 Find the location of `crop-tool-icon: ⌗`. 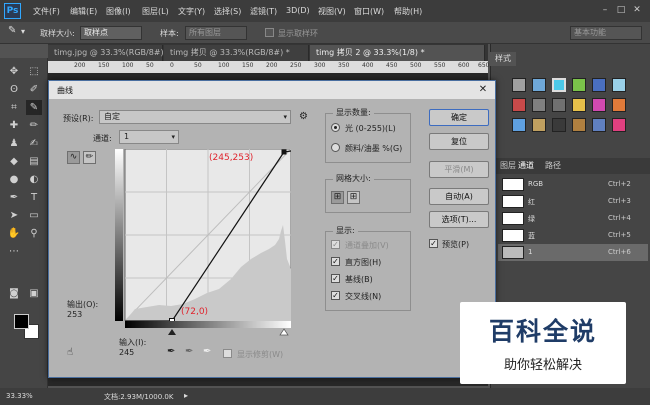

crop-tool-icon: ⌗ is located at coordinates (14, 107).